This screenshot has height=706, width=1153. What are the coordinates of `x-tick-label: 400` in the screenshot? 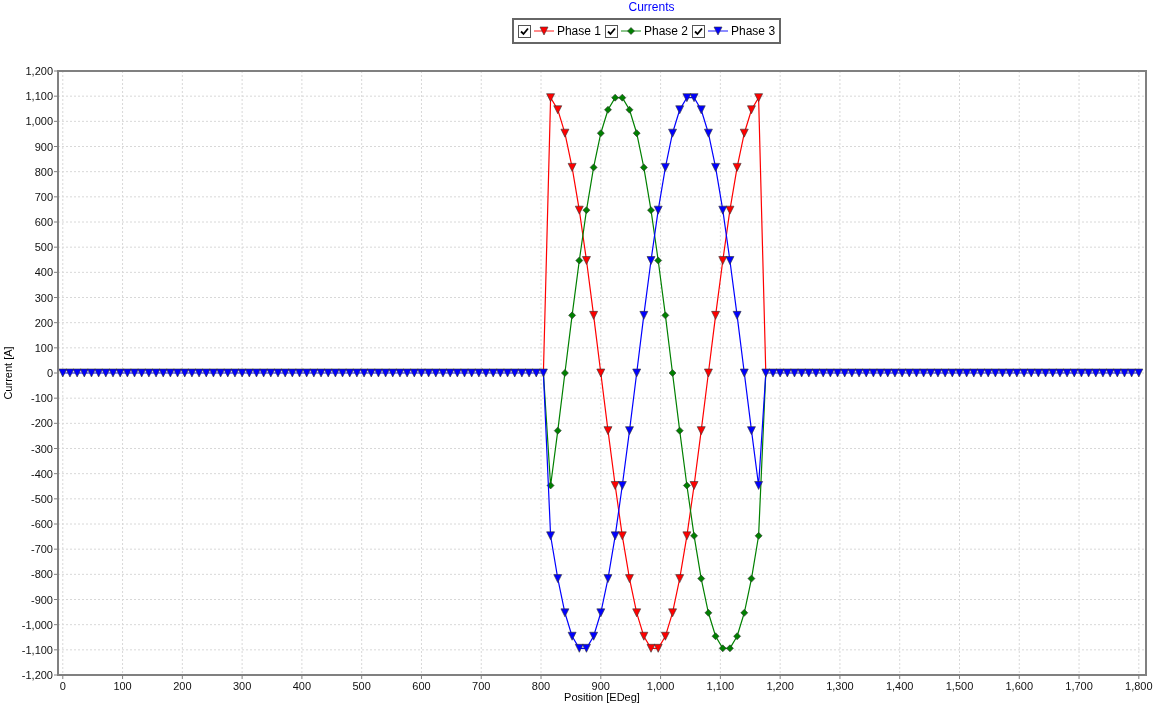 It's located at (302, 686).